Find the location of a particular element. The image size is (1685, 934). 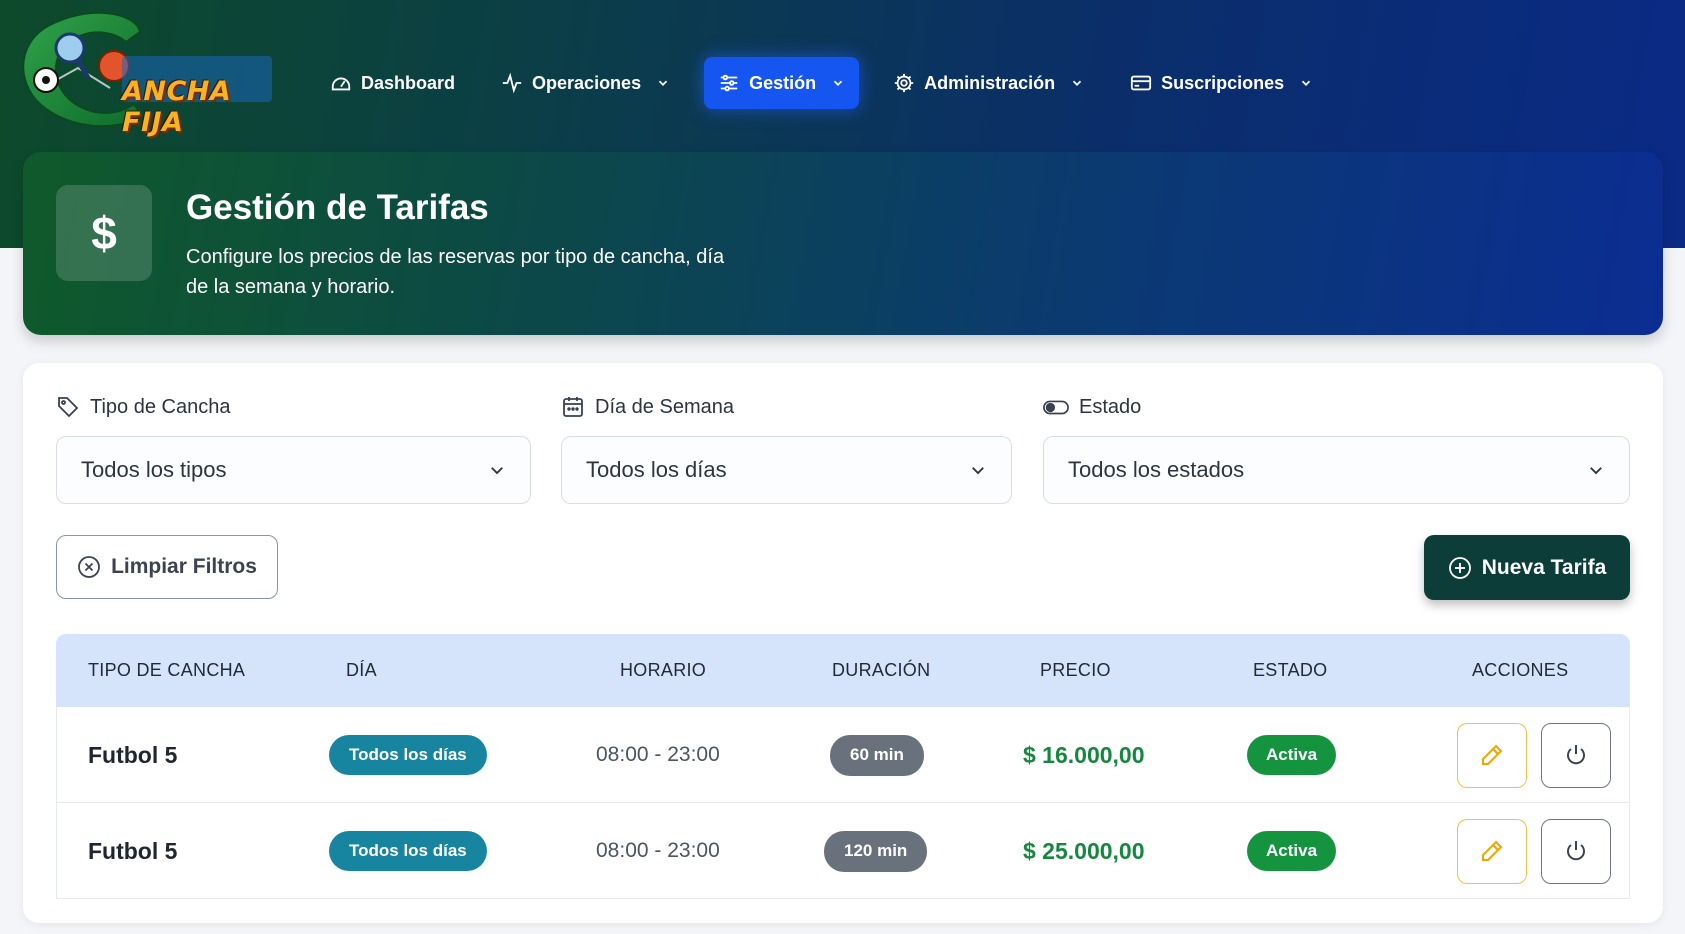

column-header-duration: DURACIÓN is located at coordinates (881, 670).